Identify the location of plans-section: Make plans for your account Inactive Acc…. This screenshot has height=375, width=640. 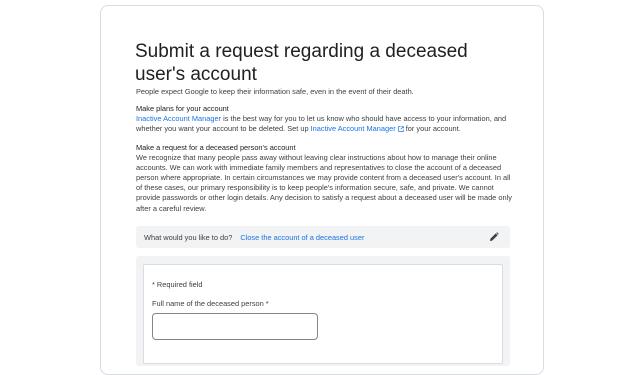
(327, 119).